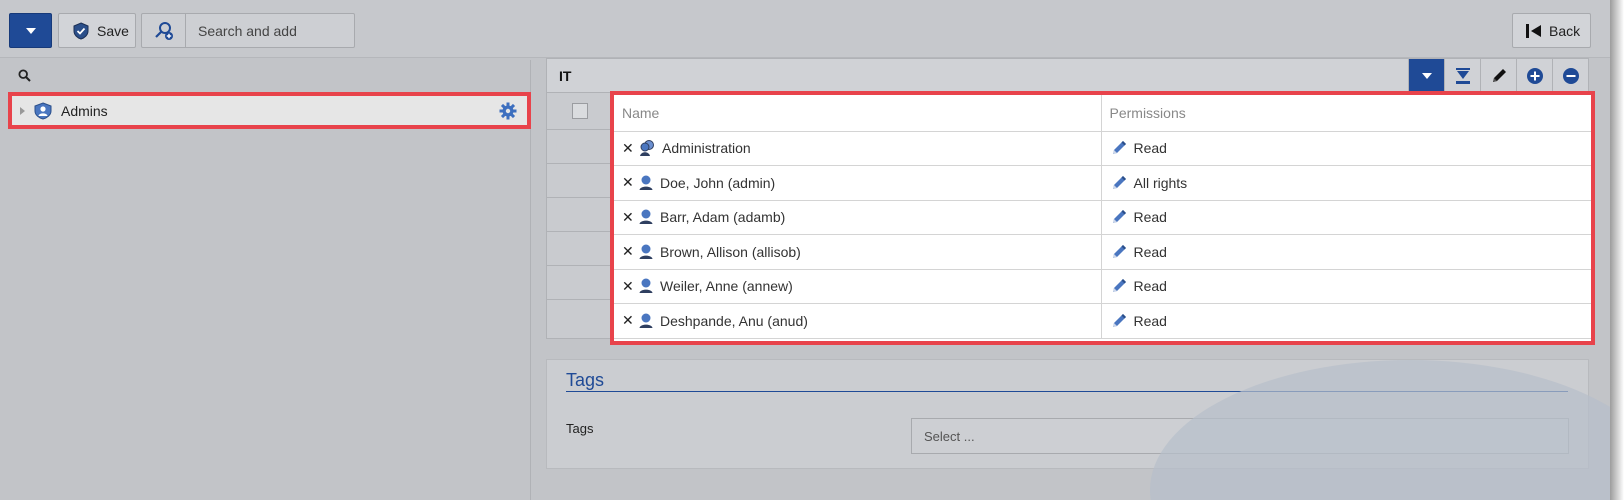 This screenshot has width=1624, height=500. Describe the element at coordinates (43, 110) in the screenshot. I see `admin-group-icon` at that location.